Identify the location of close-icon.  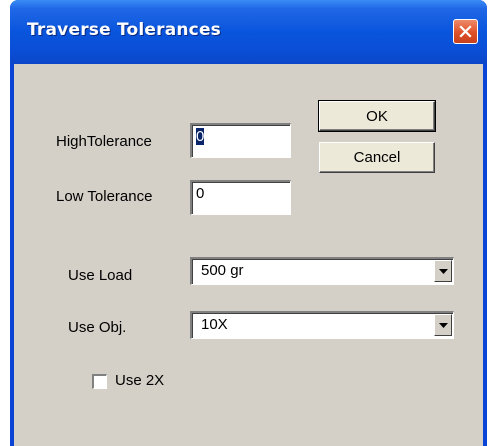
(465, 31).